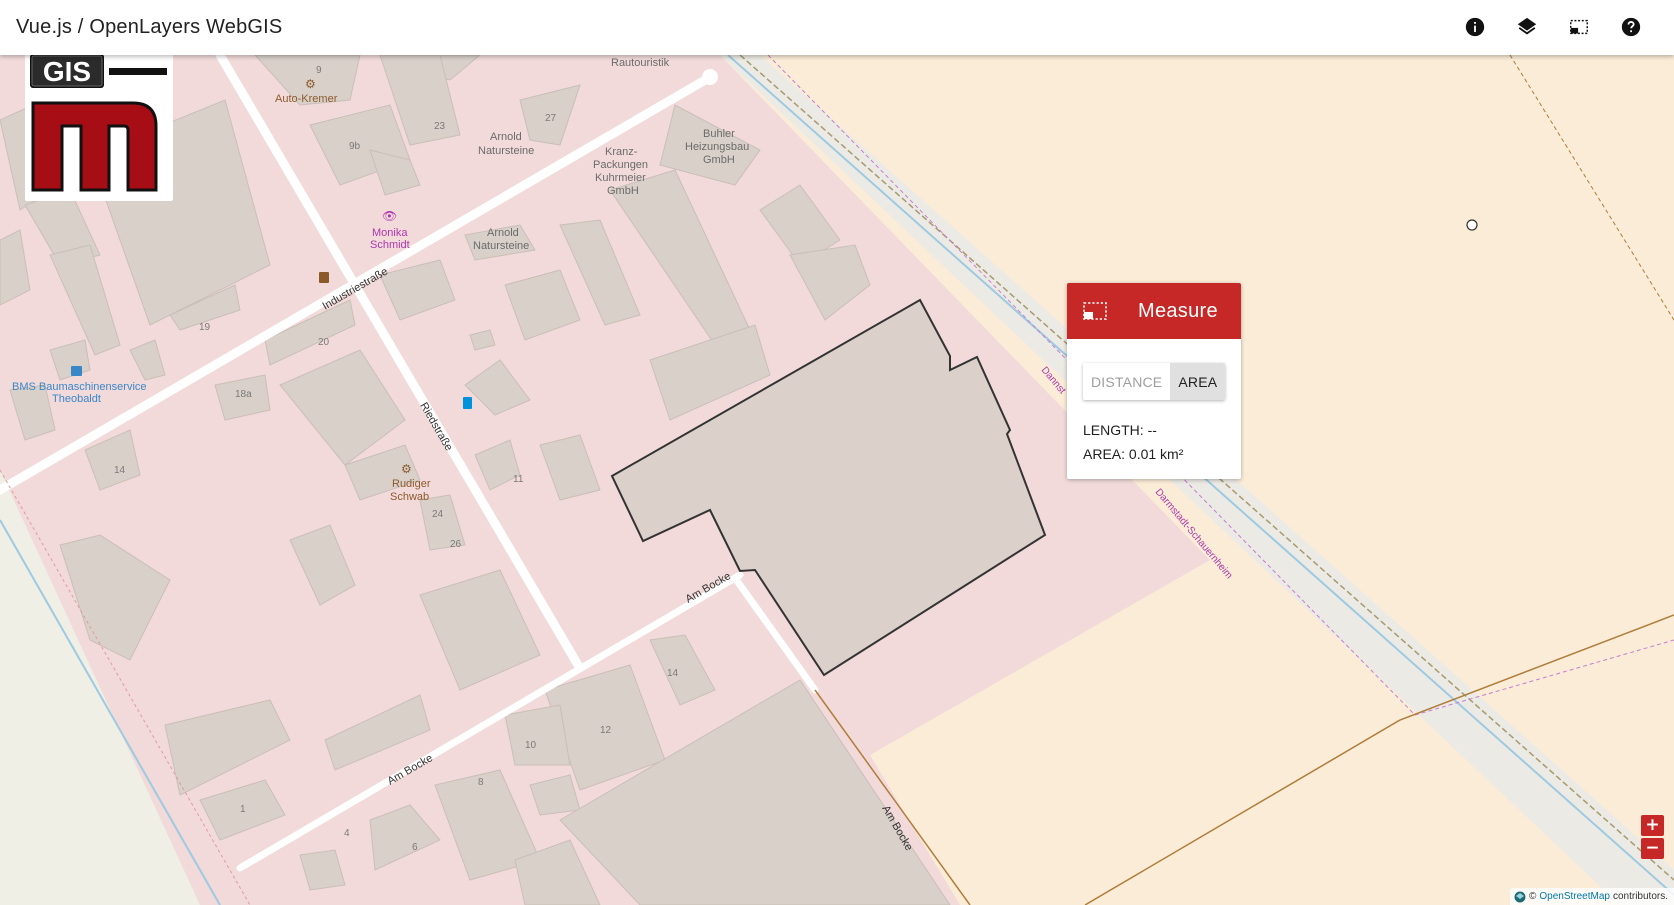  Describe the element at coordinates (531, 745) in the screenshot. I see `house-number: 10` at that location.